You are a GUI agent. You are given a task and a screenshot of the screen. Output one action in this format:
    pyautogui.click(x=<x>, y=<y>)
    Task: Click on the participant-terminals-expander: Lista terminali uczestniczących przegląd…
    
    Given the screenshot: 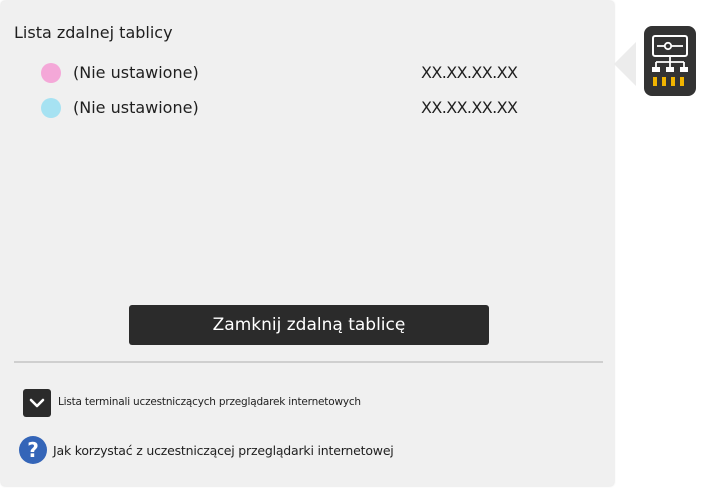 What is the action you would take?
    pyautogui.click(x=303, y=403)
    